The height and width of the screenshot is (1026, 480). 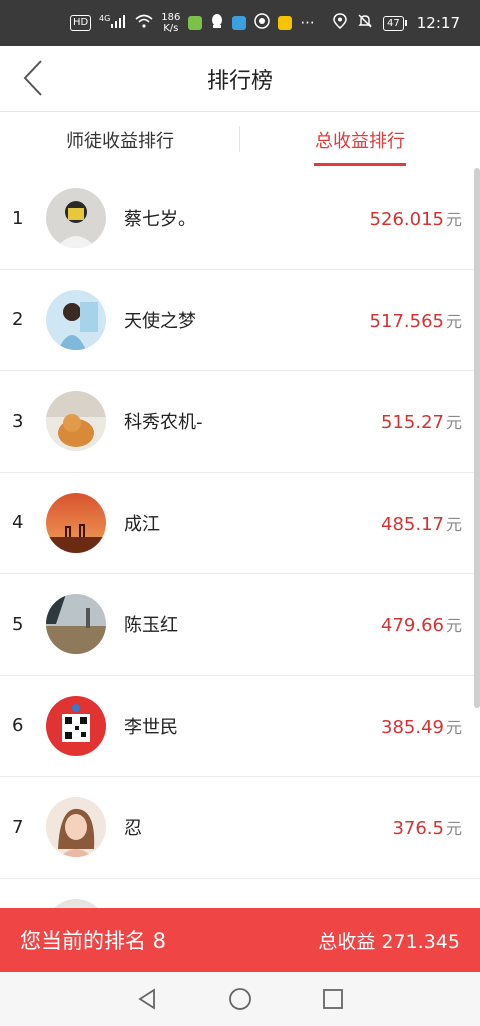 I want to click on rank-number: 6, so click(x=18, y=726).